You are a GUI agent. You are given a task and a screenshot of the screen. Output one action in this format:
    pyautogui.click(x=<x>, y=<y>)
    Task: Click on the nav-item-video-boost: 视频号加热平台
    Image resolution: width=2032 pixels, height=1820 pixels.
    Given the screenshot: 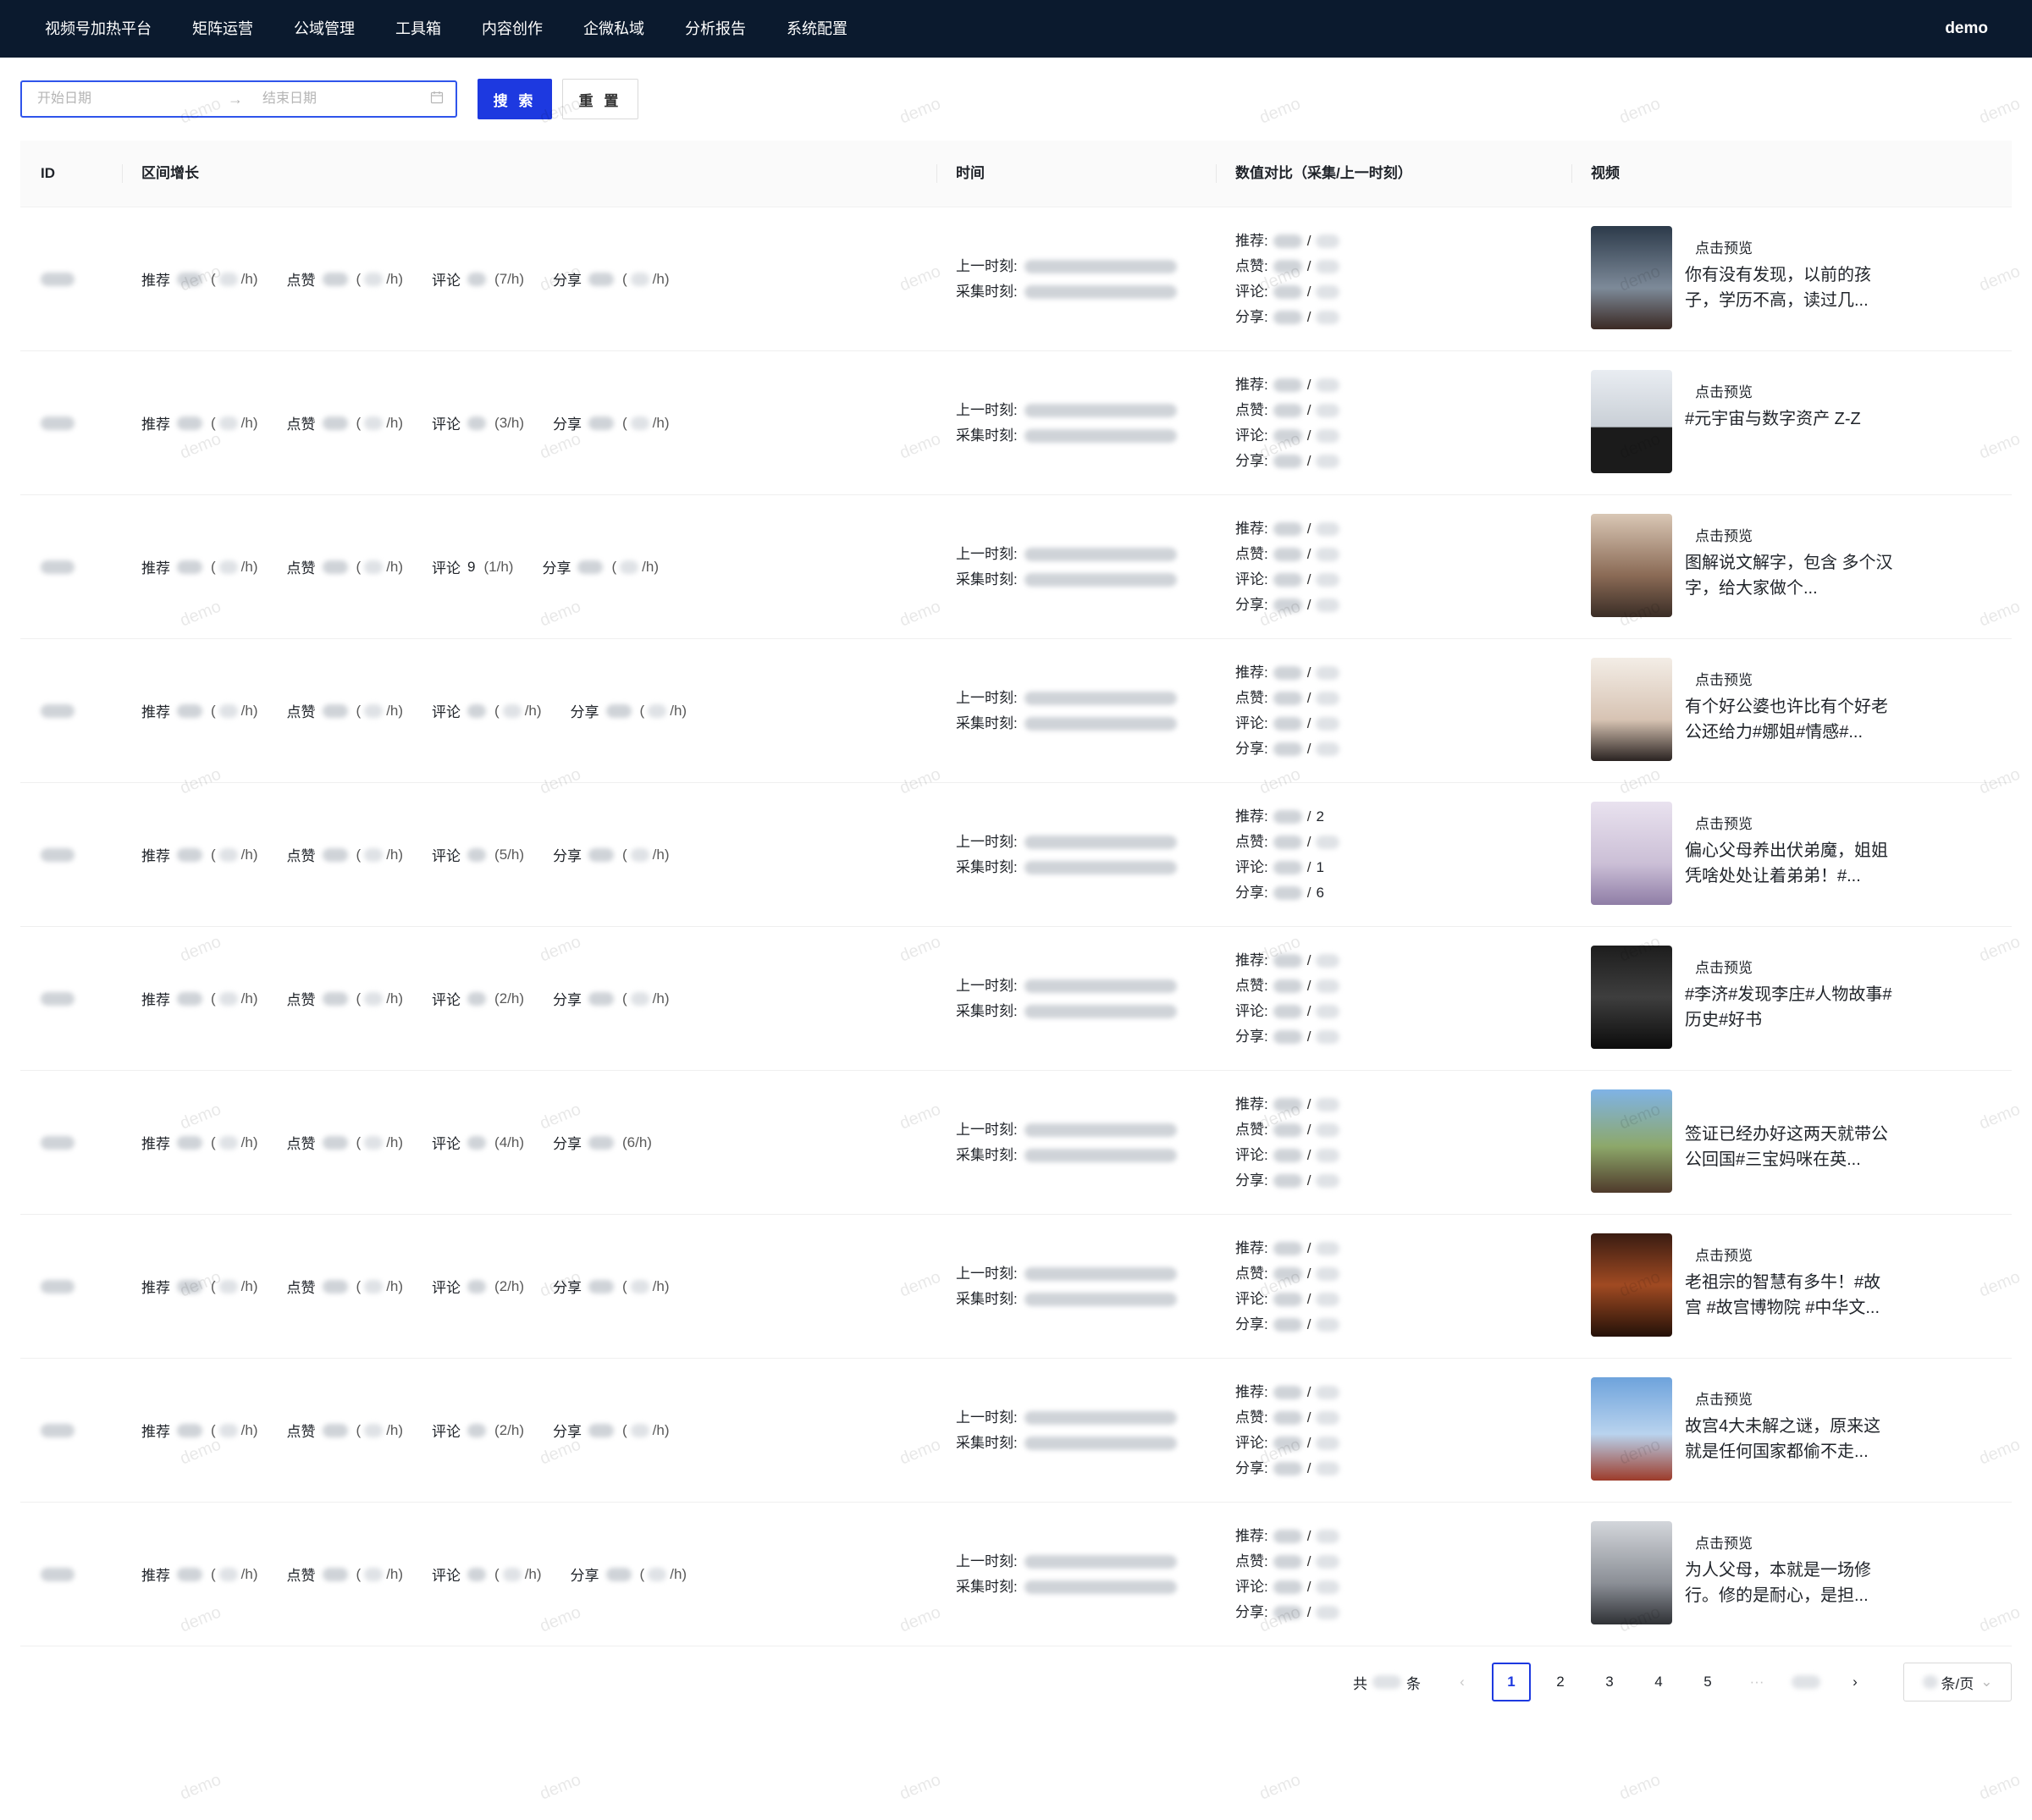 What is the action you would take?
    pyautogui.click(x=98, y=29)
    